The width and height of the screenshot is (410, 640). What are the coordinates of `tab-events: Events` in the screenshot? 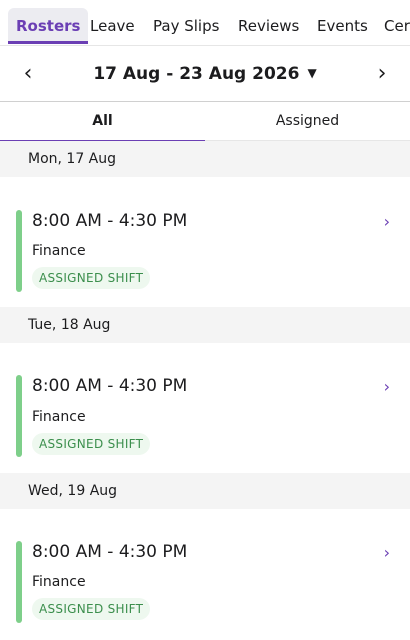 It's located at (342, 26).